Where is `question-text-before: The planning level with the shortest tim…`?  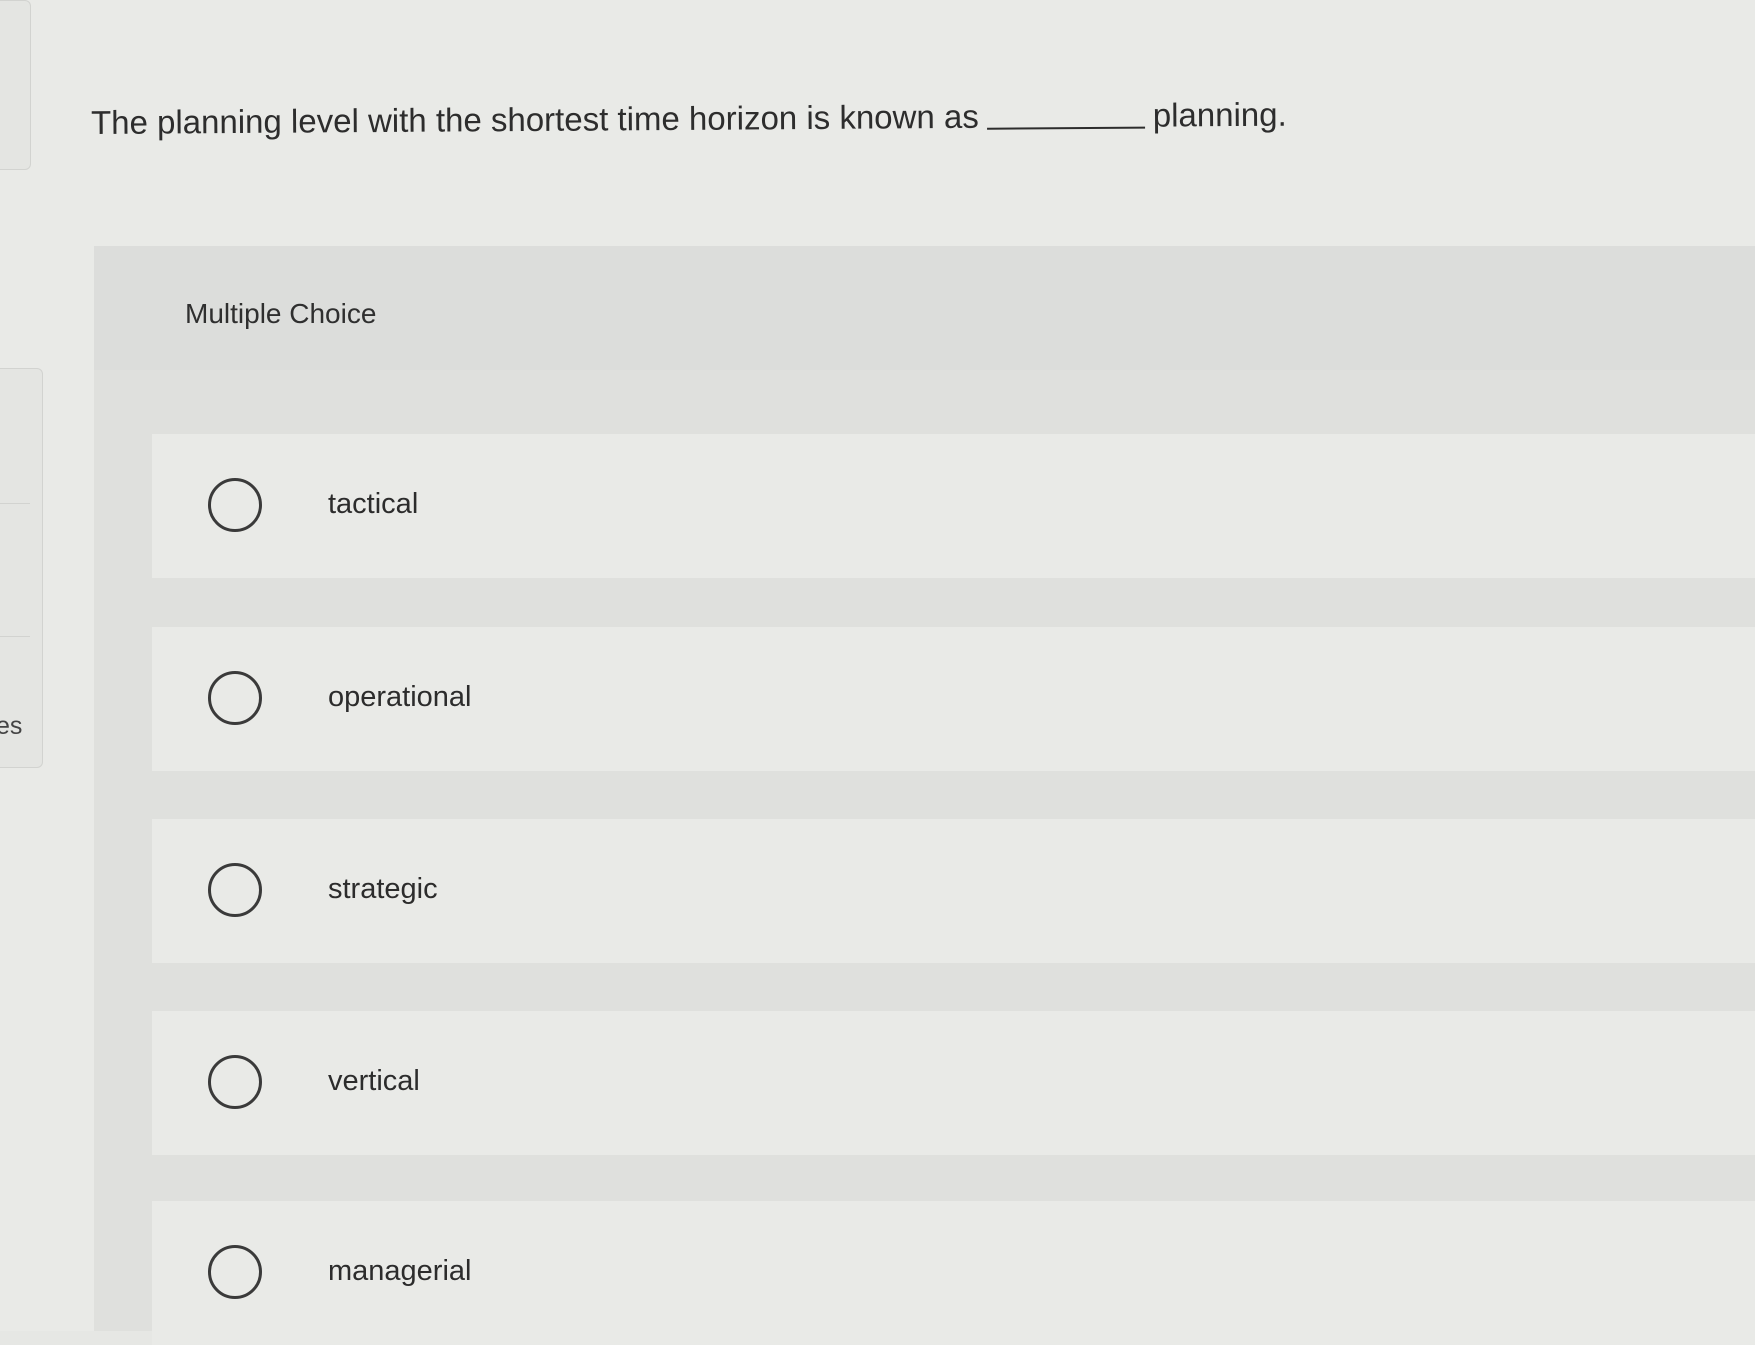 question-text-before: The planning level with the shortest tim… is located at coordinates (534, 119).